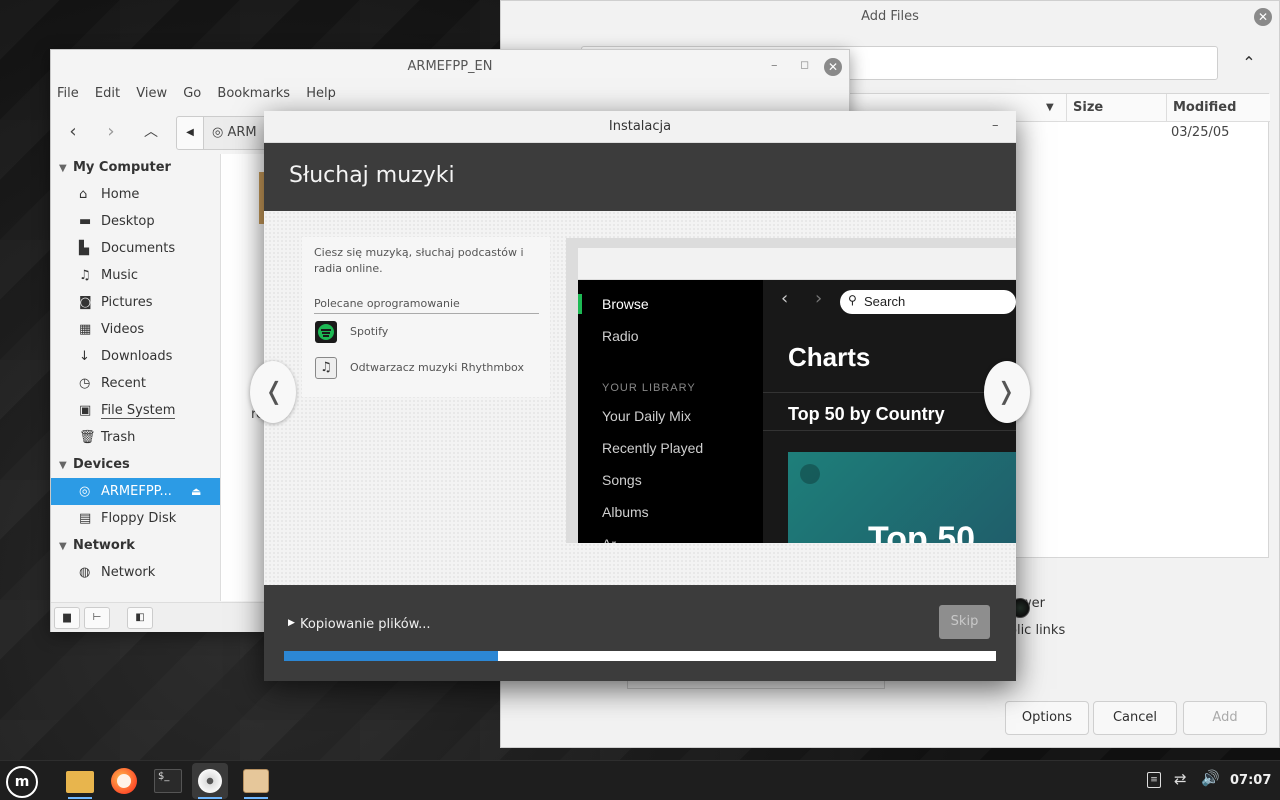  I want to click on menu-go: Go, so click(192, 93).